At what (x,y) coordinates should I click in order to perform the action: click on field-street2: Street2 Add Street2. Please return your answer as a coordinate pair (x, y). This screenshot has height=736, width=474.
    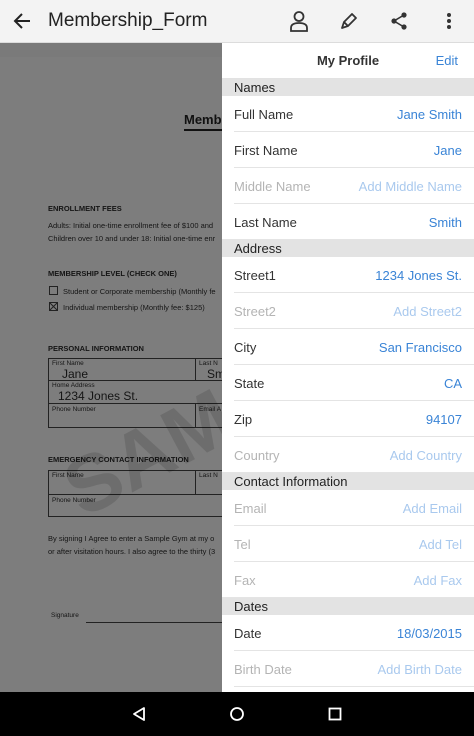
    Looking at the image, I should click on (348, 311).